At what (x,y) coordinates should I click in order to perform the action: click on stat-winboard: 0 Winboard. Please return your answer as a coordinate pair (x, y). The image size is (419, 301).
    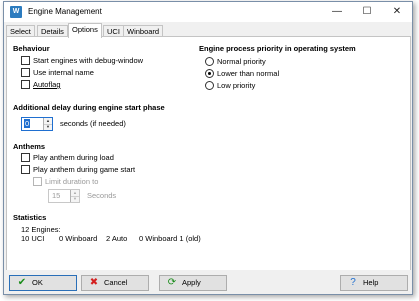
    Looking at the image, I should click on (78, 238).